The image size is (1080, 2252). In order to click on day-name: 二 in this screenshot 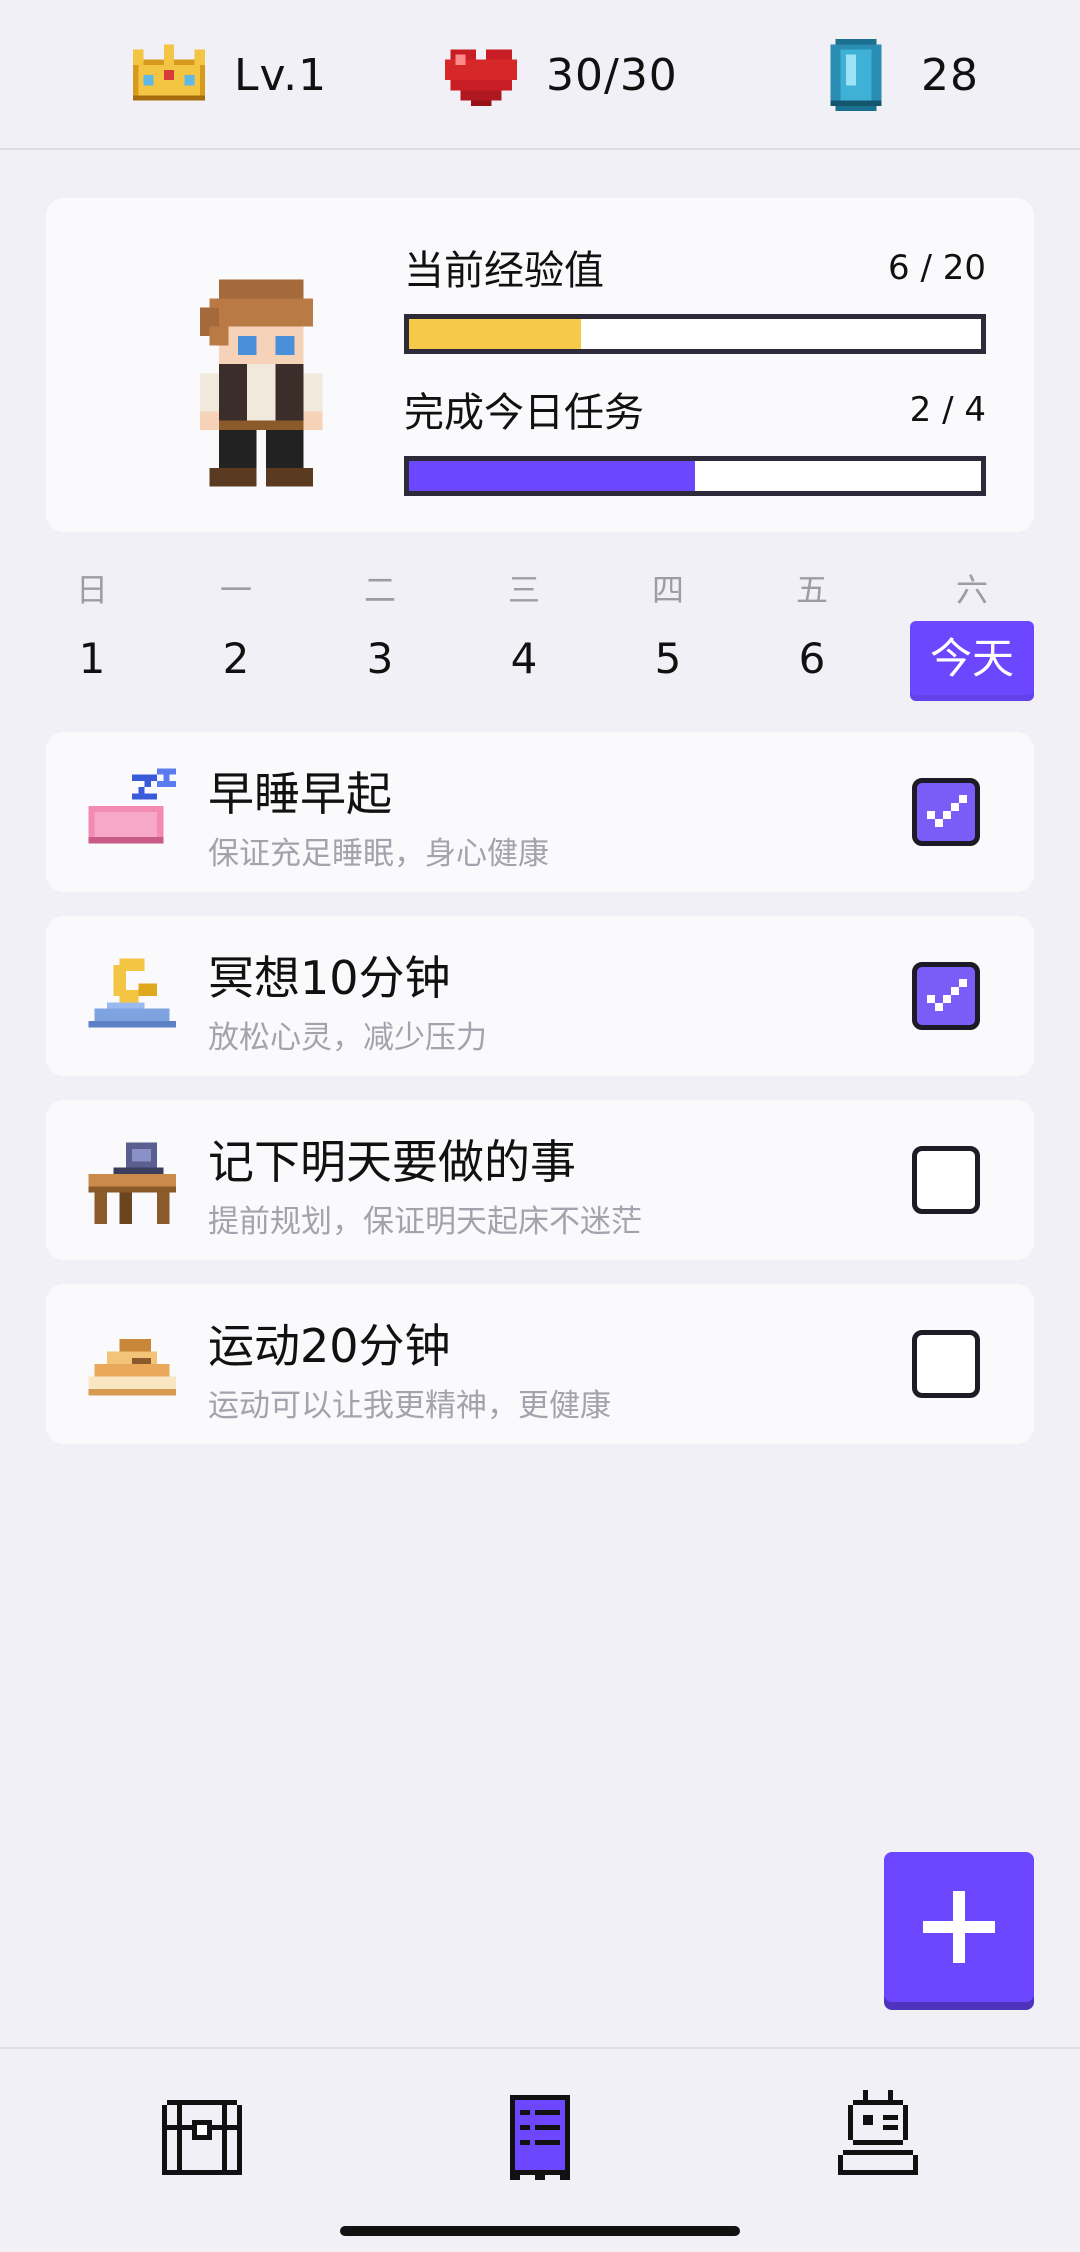, I will do `click(379, 590)`.